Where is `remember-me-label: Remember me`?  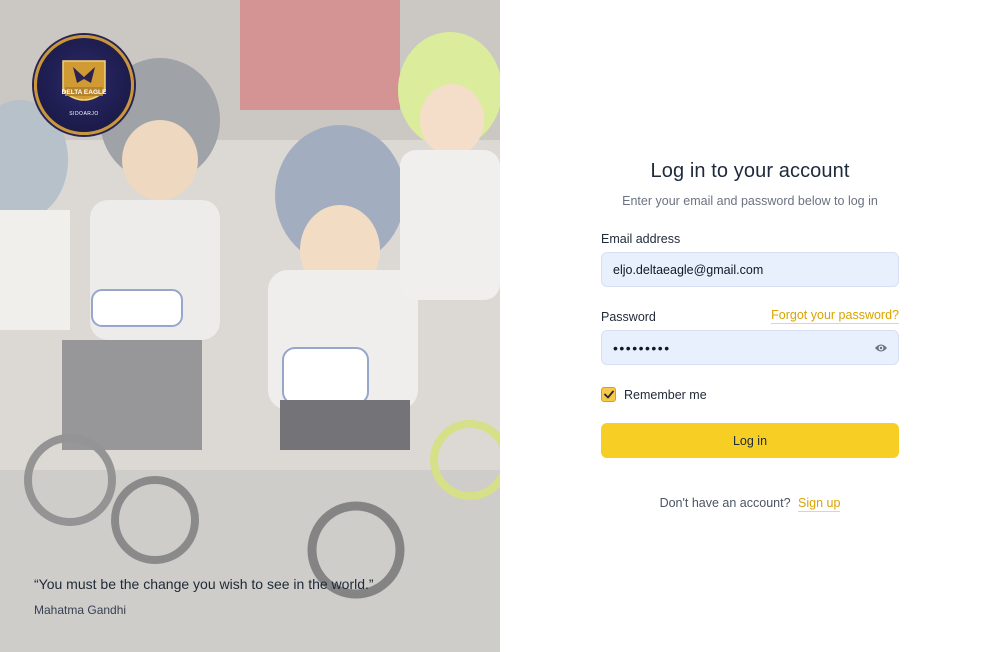 remember-me-label: Remember me is located at coordinates (665, 394).